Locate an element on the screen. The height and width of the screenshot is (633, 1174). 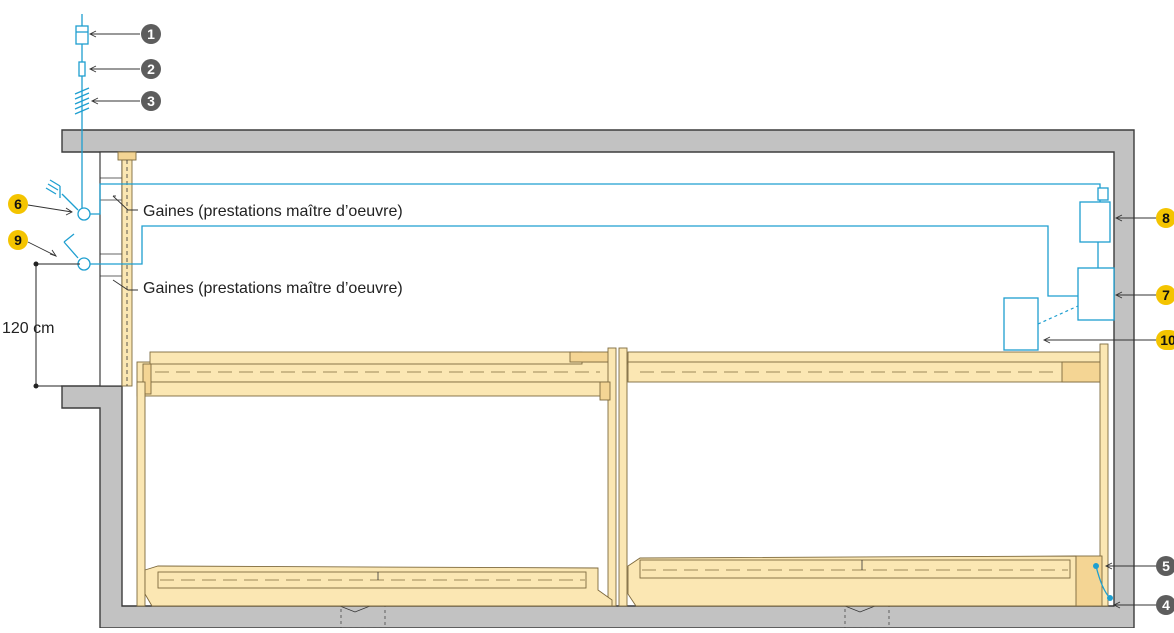
svg-text: 8 is located at coordinates (1166, 218).